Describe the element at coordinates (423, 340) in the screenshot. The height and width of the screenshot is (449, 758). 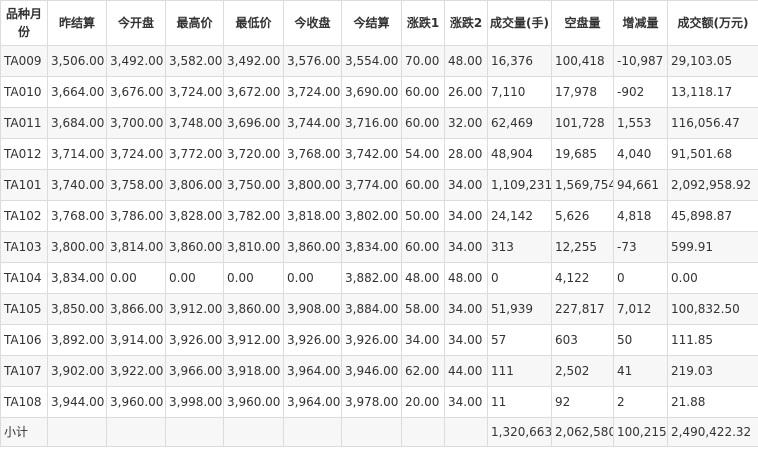
I see `cell-change1: 34.00` at that location.